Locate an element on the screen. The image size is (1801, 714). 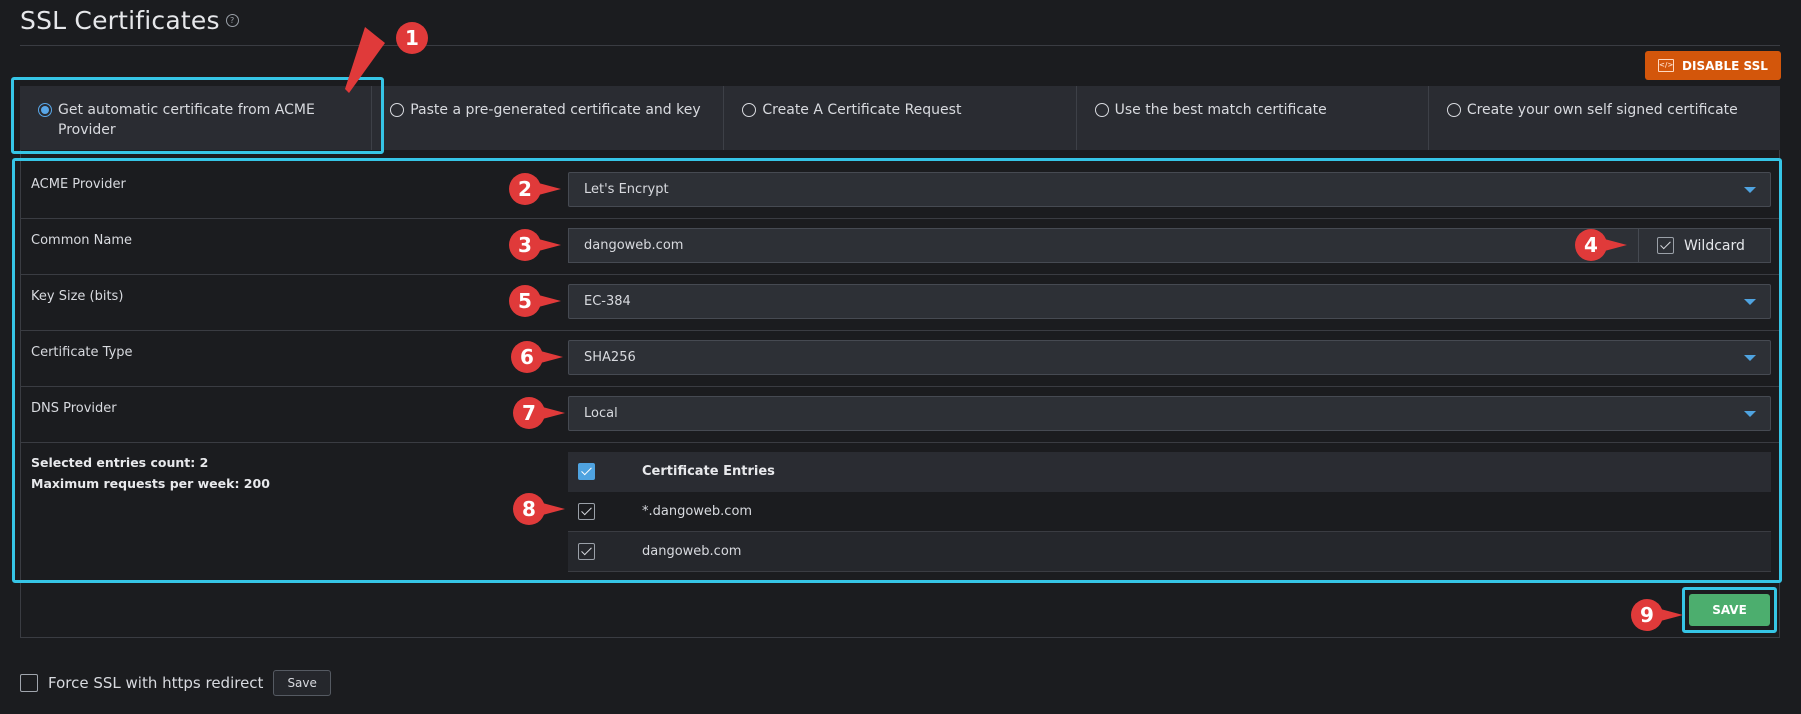
force-ssl-save-button: Save is located at coordinates (302, 683).